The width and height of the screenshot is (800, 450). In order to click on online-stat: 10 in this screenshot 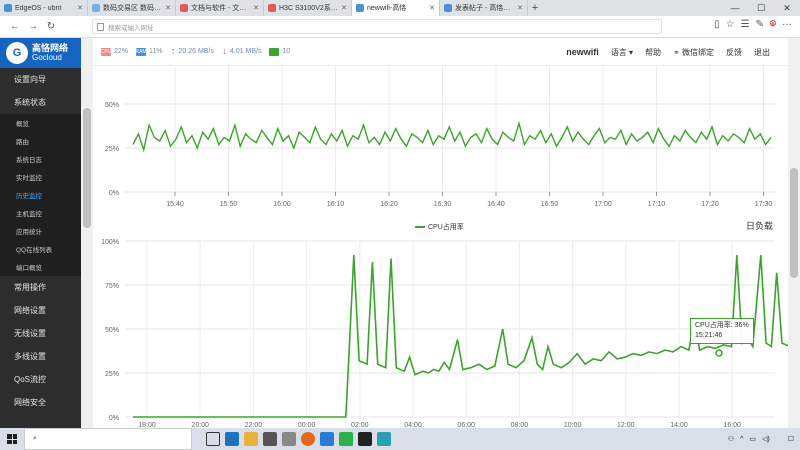, I will do `click(279, 51)`.